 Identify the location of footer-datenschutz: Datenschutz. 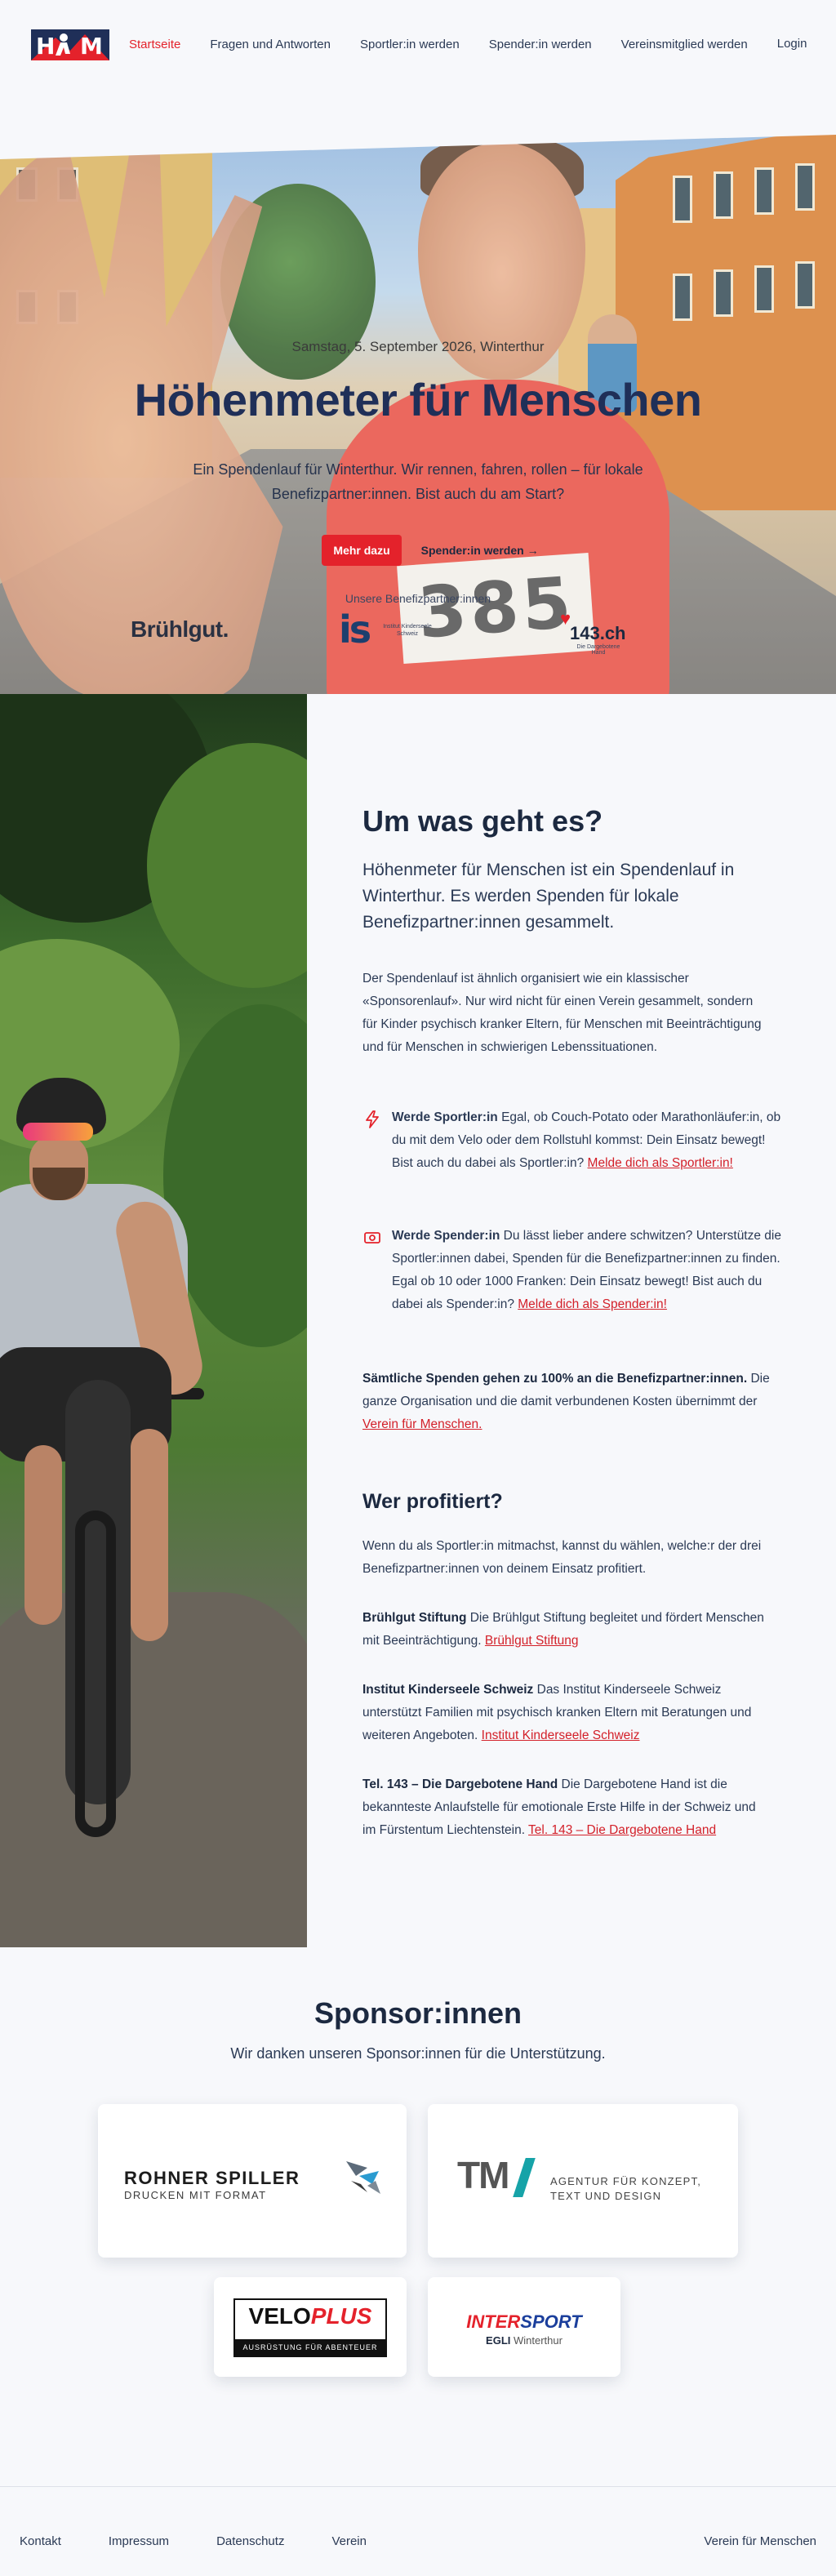
(250, 2541).